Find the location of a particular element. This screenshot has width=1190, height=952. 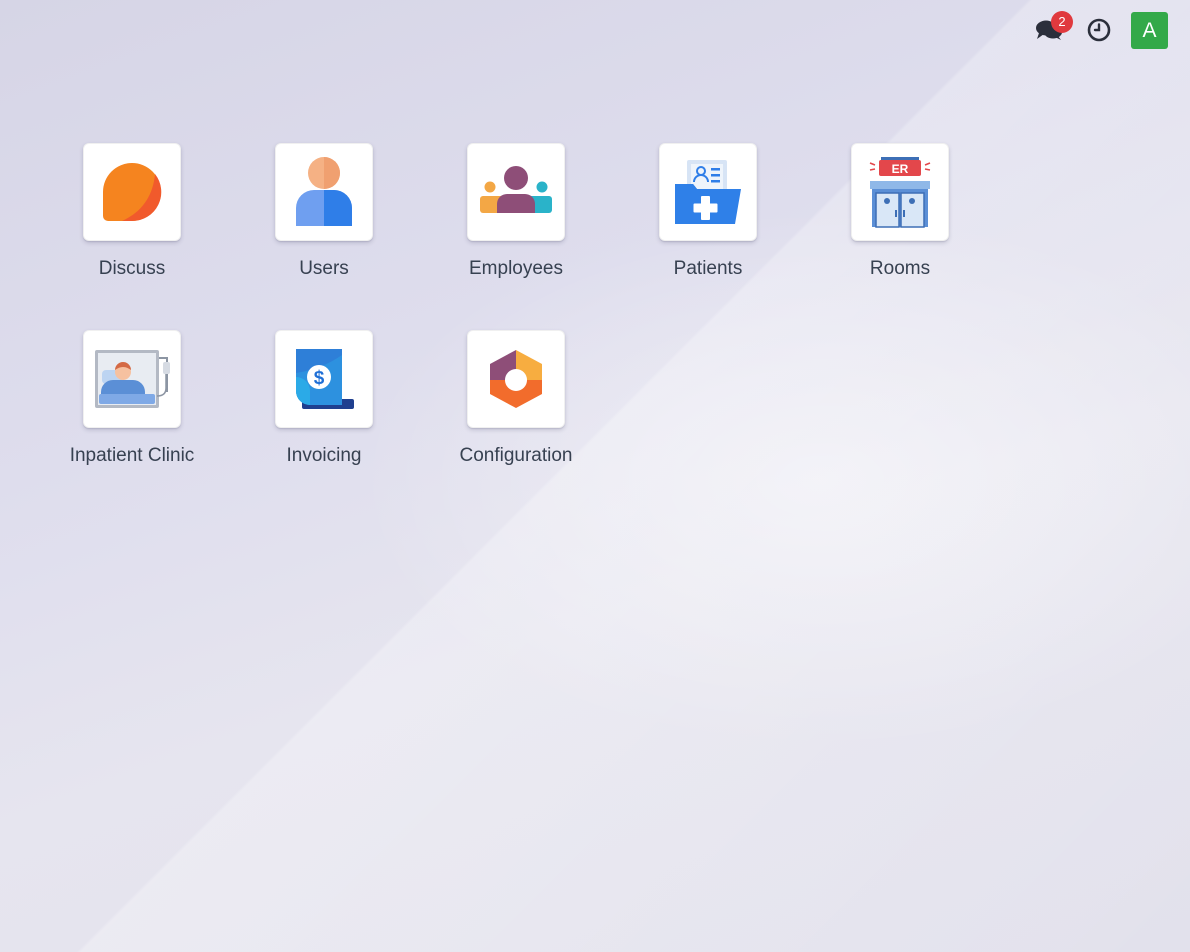

employees-icon is located at coordinates (516, 189).